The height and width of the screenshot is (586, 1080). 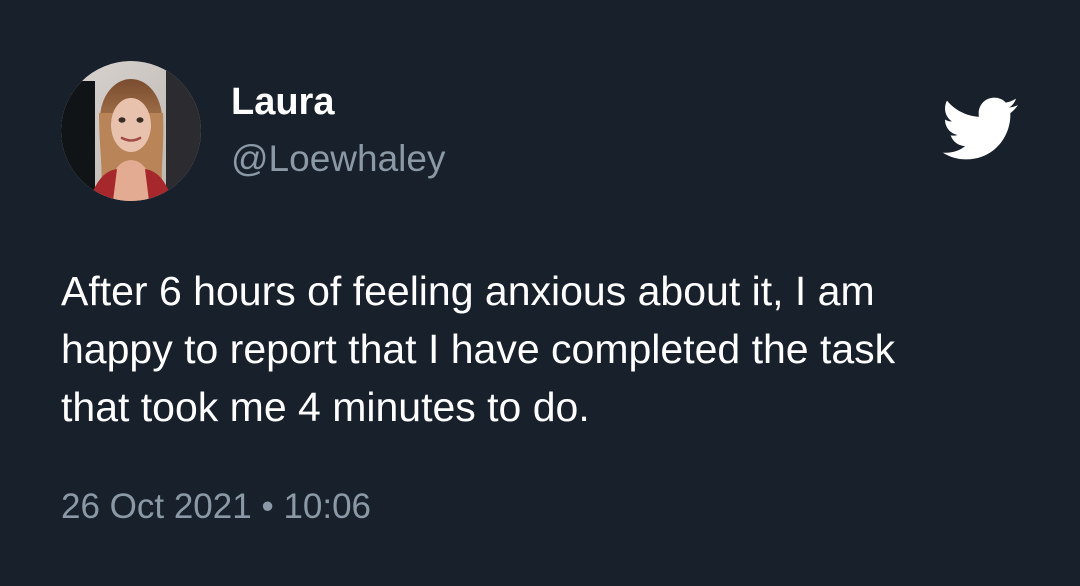 I want to click on twitter-bird-icon, so click(x=980, y=130).